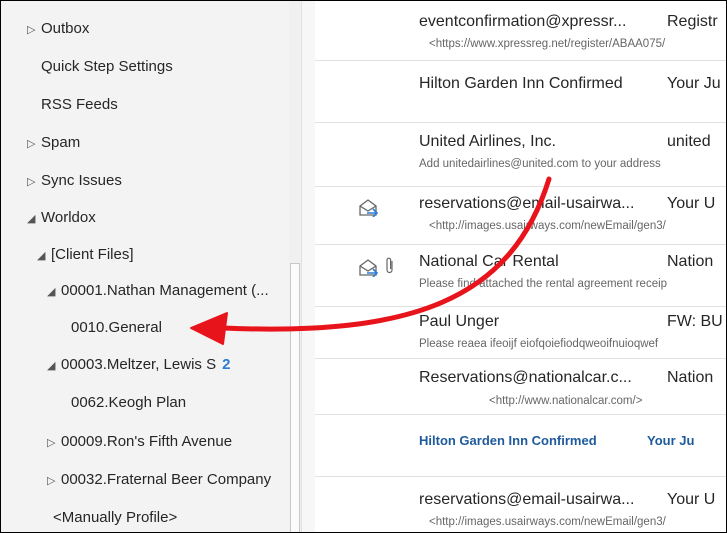 The height and width of the screenshot is (533, 727). I want to click on folder-label: Sync Issues, so click(81, 180).